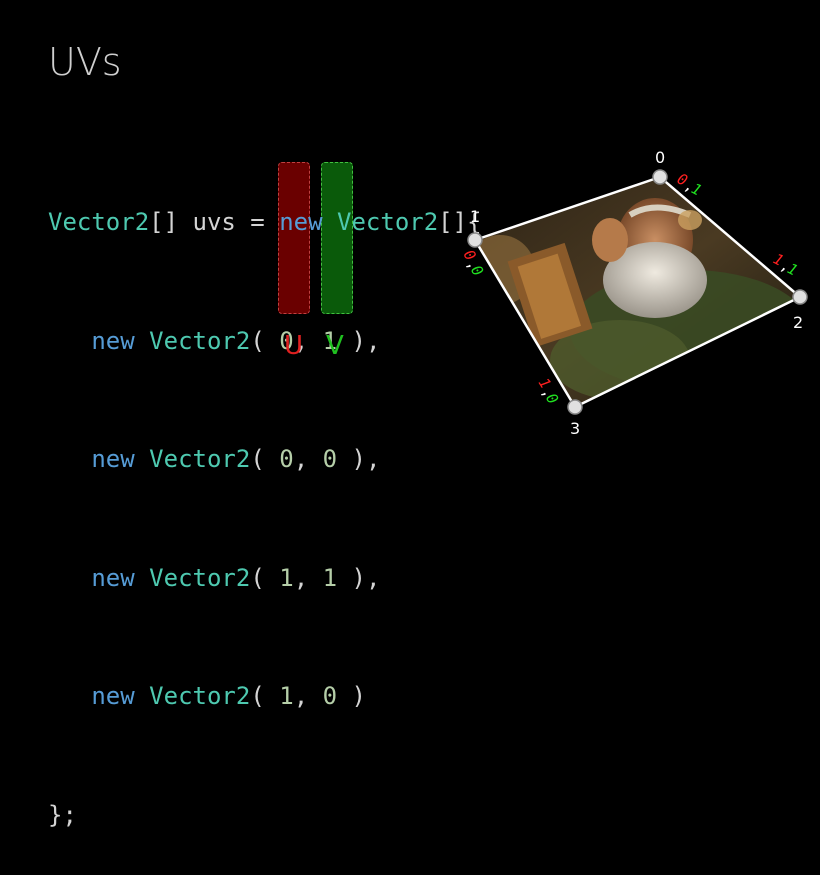 Image resolution: width=820 pixels, height=875 pixels. Describe the element at coordinates (475, 216) in the screenshot. I see `vertex-1-index: 1` at that location.